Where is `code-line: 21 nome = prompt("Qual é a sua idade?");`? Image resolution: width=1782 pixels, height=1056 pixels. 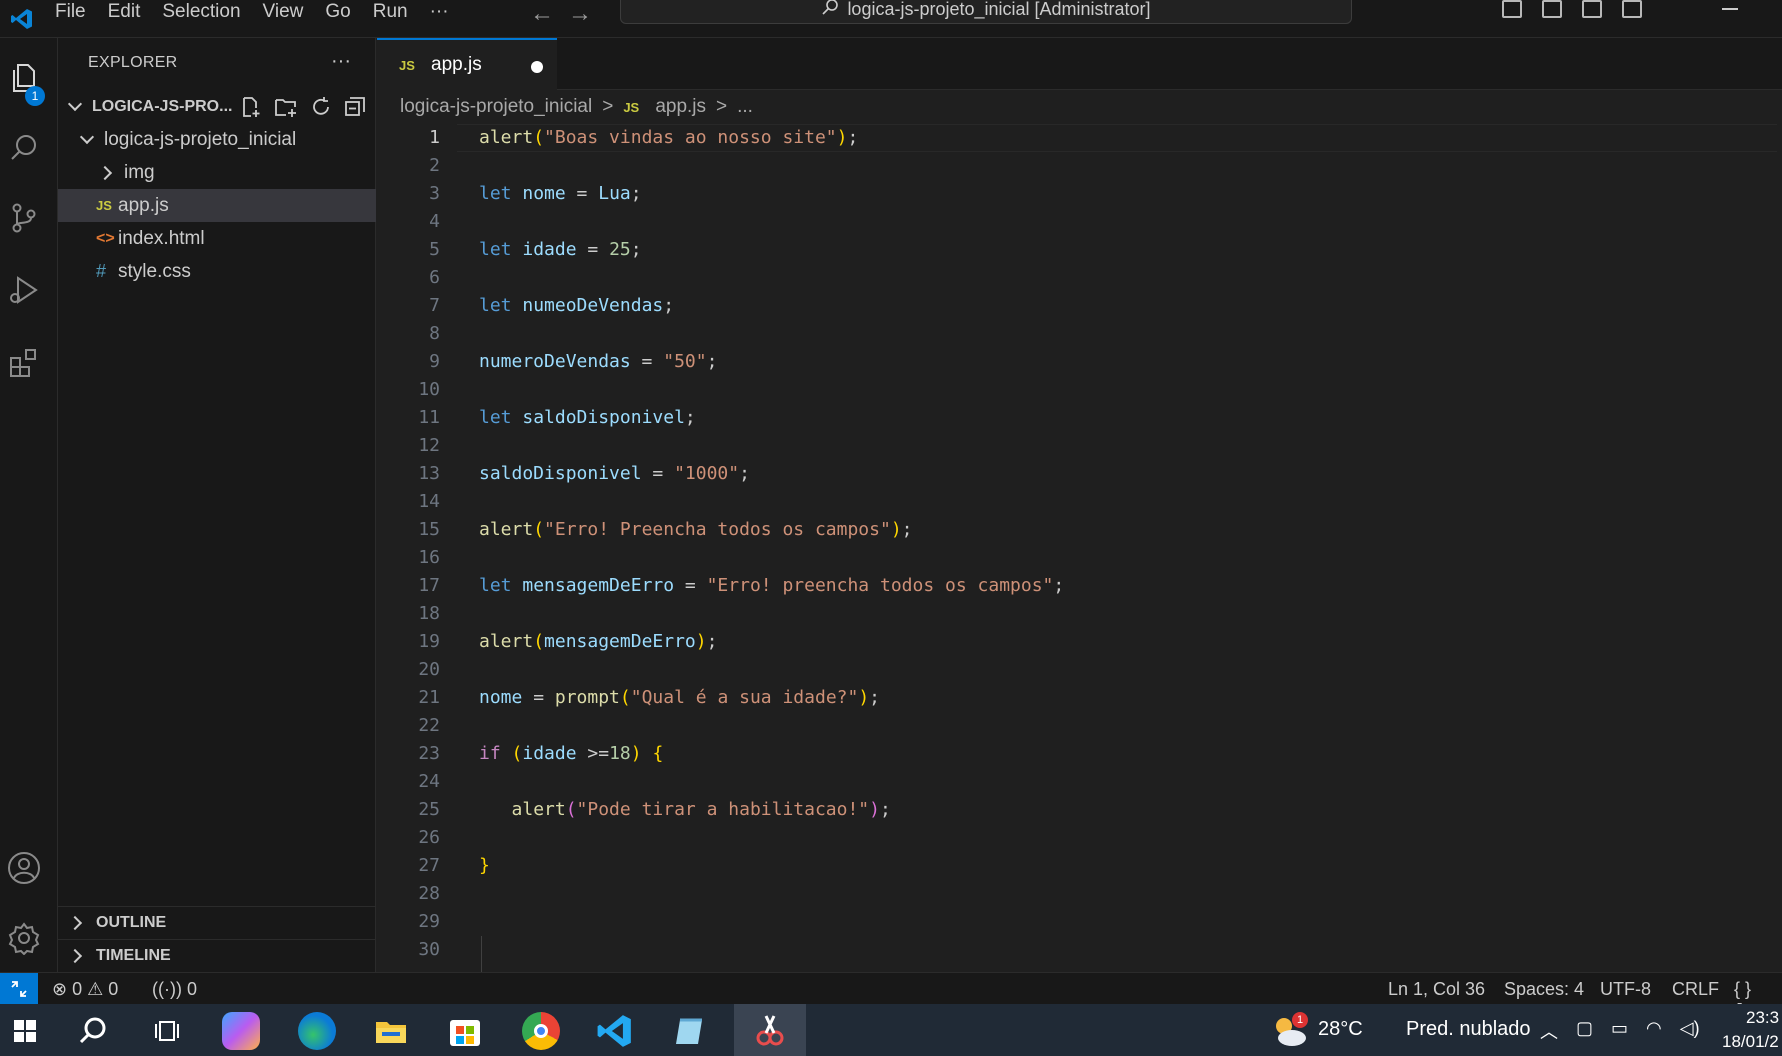
code-line: 21 nome = prompt("Qual é a sua idade?"); is located at coordinates (1077, 698).